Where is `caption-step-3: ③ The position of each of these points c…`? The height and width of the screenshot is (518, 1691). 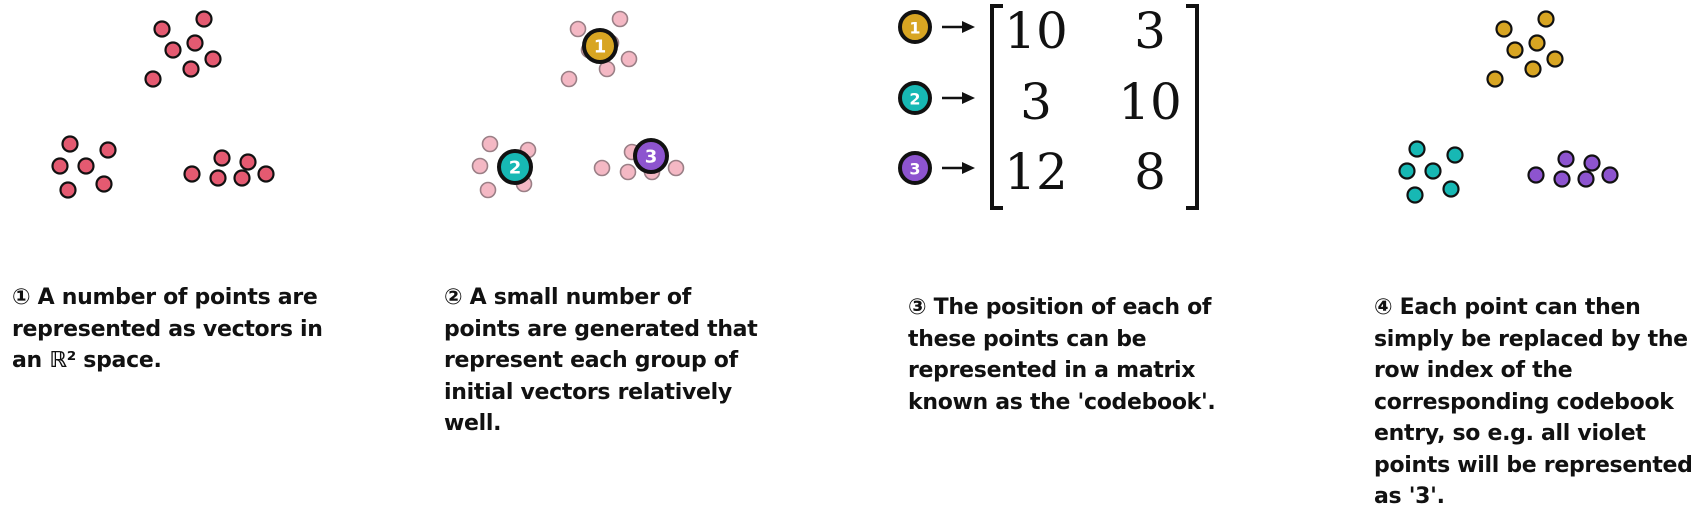
caption-step-3: ③ The position of each of these points c… is located at coordinates (1078, 355).